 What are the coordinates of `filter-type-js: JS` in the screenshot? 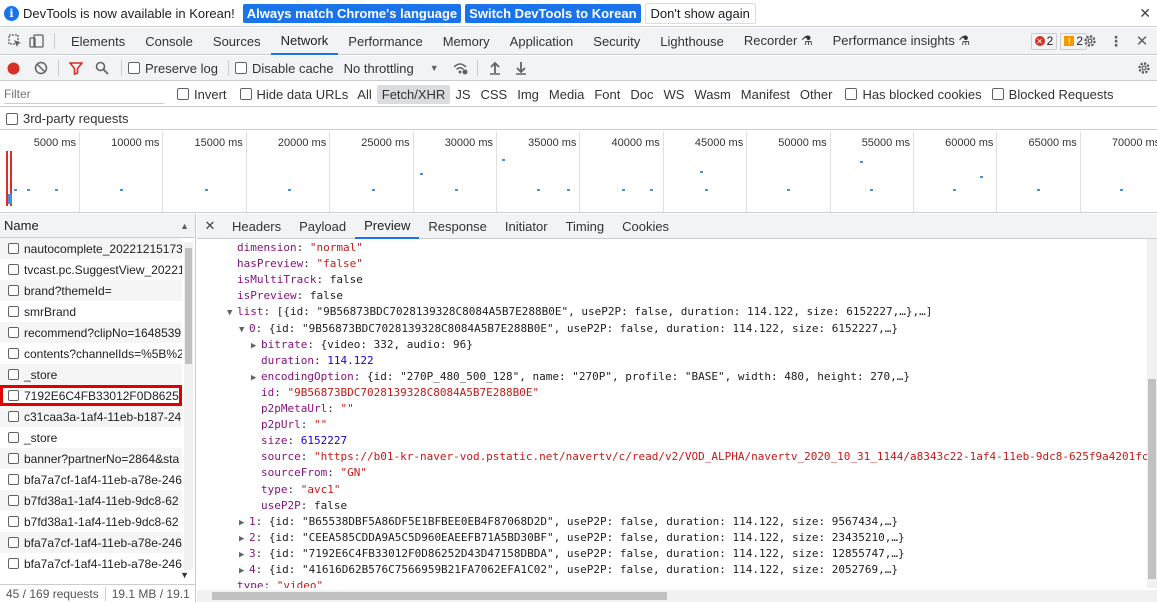 It's located at (462, 94).